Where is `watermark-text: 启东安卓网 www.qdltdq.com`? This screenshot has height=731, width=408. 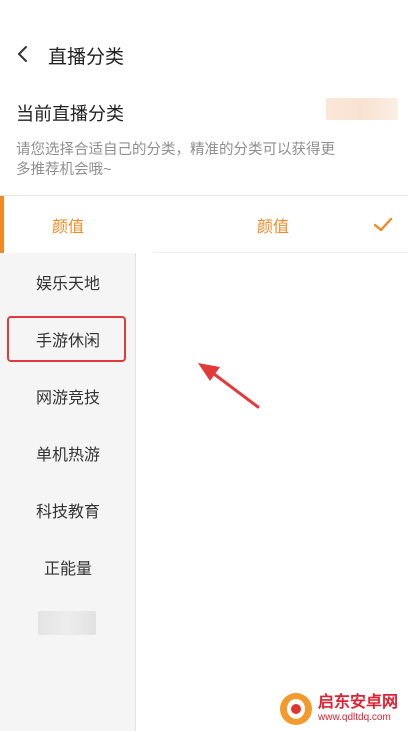
watermark-text: 启东安卓网 www.qdltdq.com is located at coordinates (358, 709).